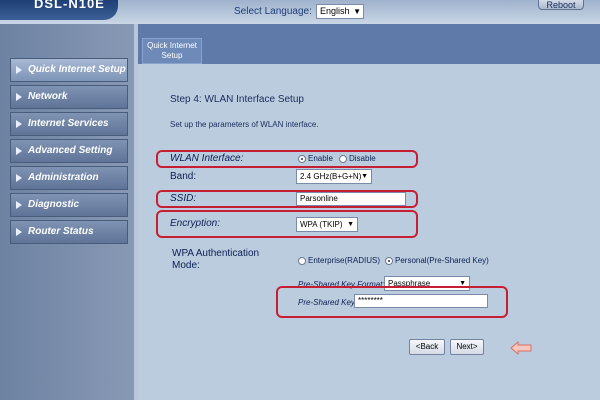 This screenshot has width=600, height=400. Describe the element at coordinates (186, 265) in the screenshot. I see `wpa-auth-label-line-2: Mode:` at that location.